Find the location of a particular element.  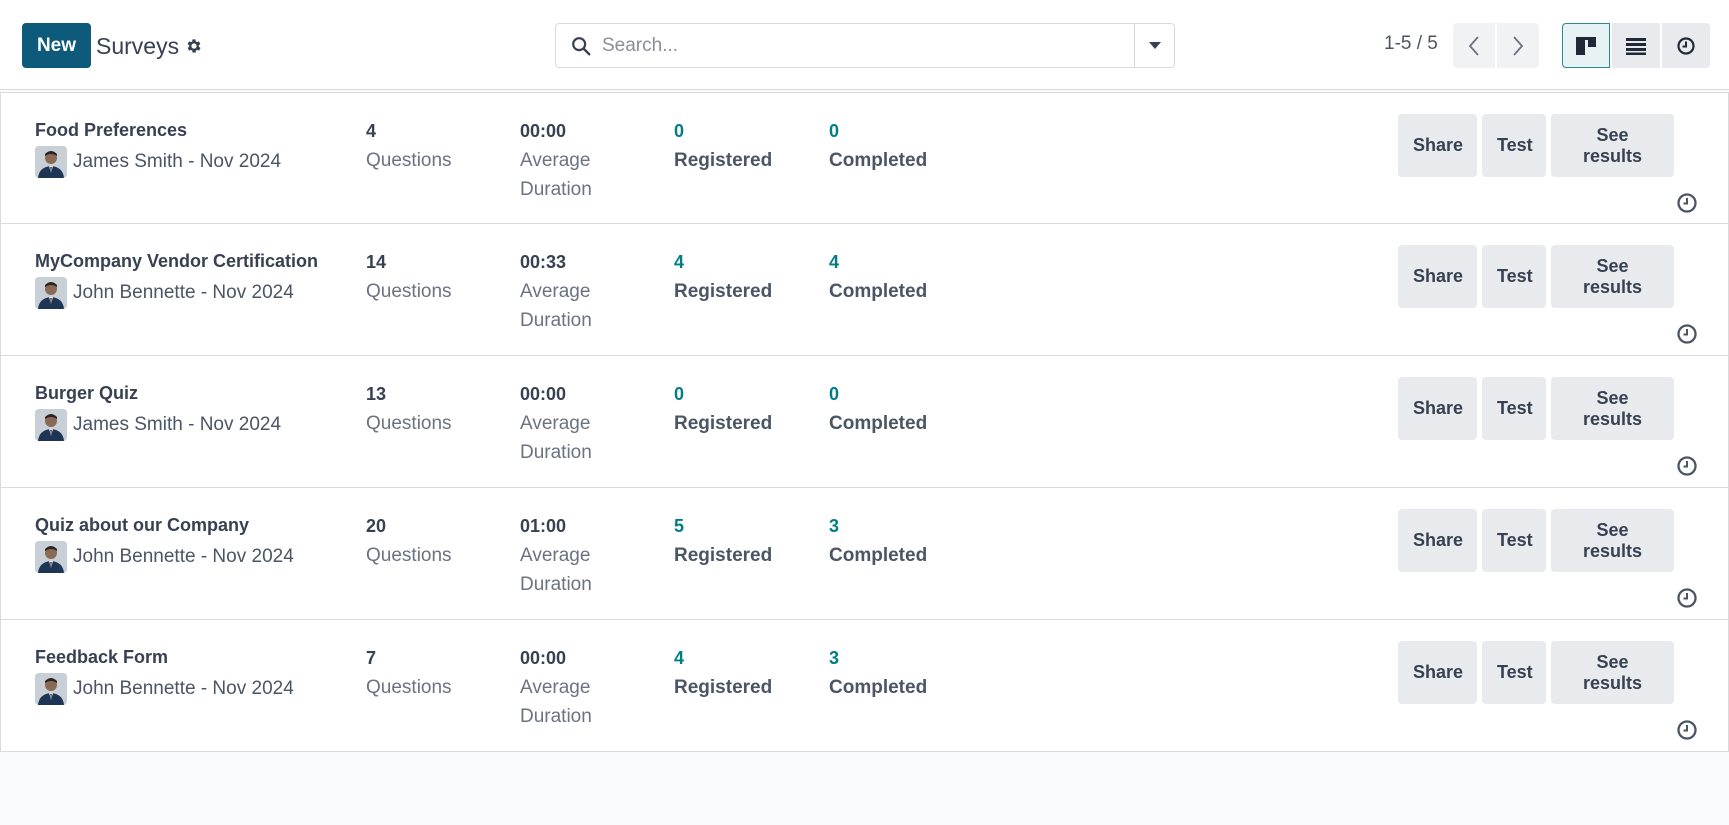

questions-stat: 7 Questions is located at coordinates (409, 674).